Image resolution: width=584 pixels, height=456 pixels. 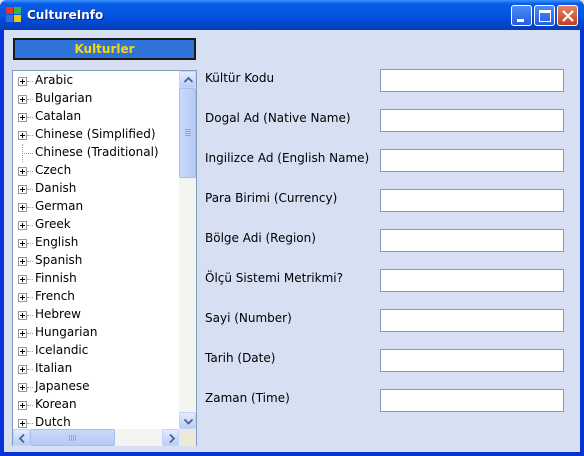 What do you see at coordinates (187, 250) in the screenshot?
I see `vertical-scrollbar` at bounding box center [187, 250].